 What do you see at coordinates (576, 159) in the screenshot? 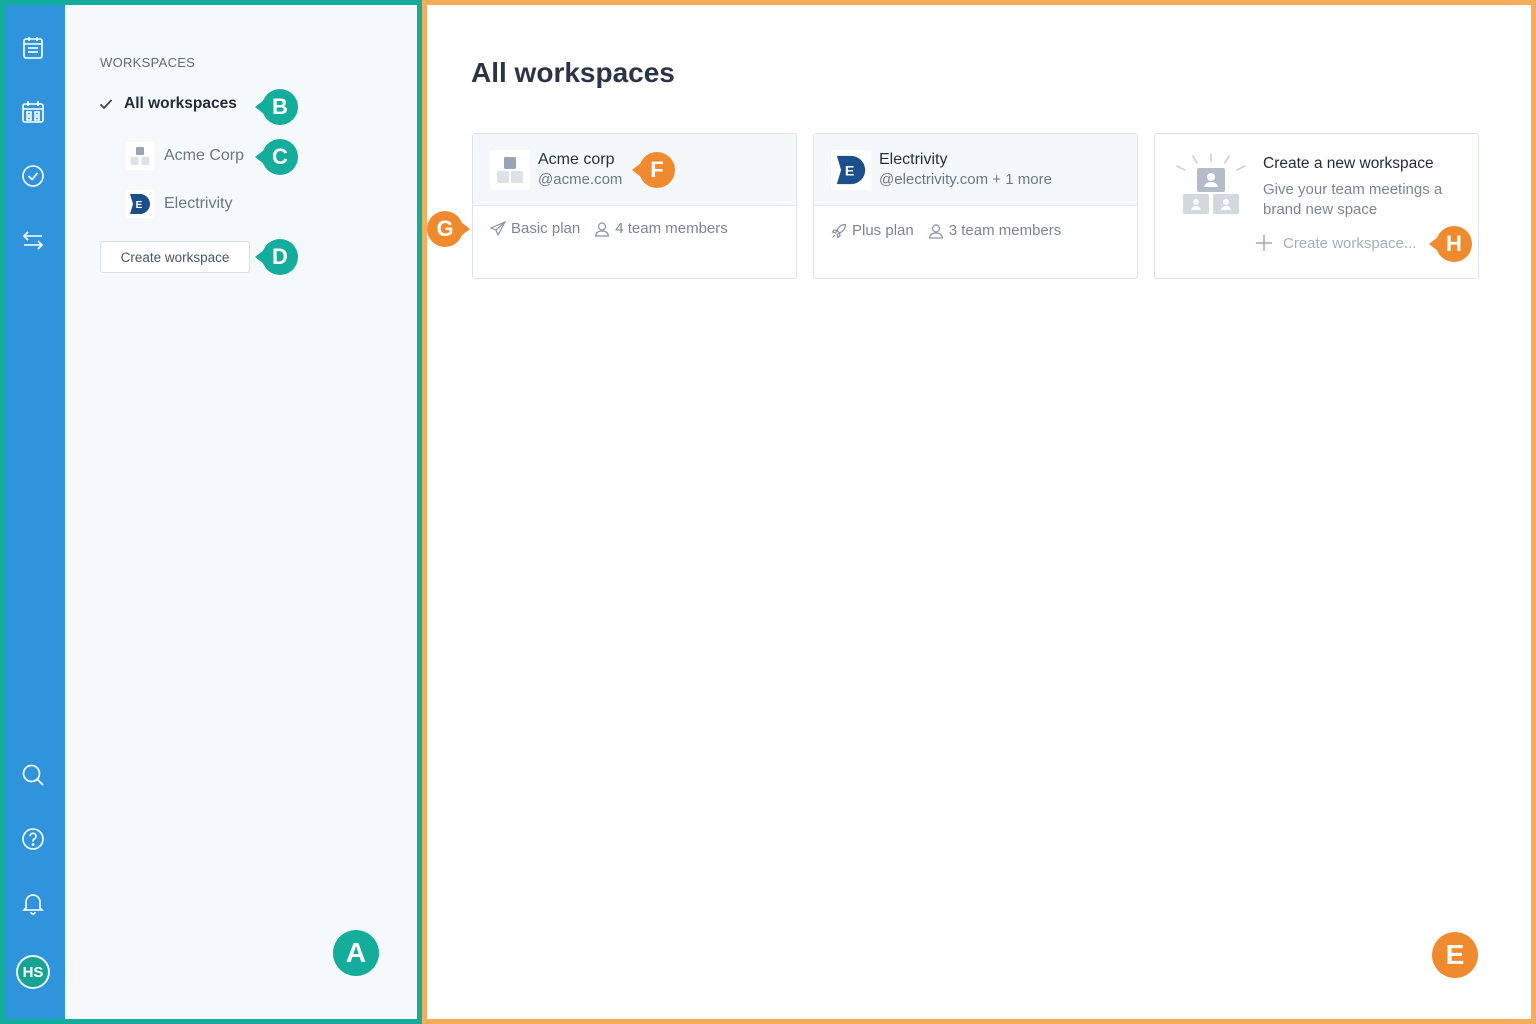
I see `workspace-name: Acme corp` at bounding box center [576, 159].